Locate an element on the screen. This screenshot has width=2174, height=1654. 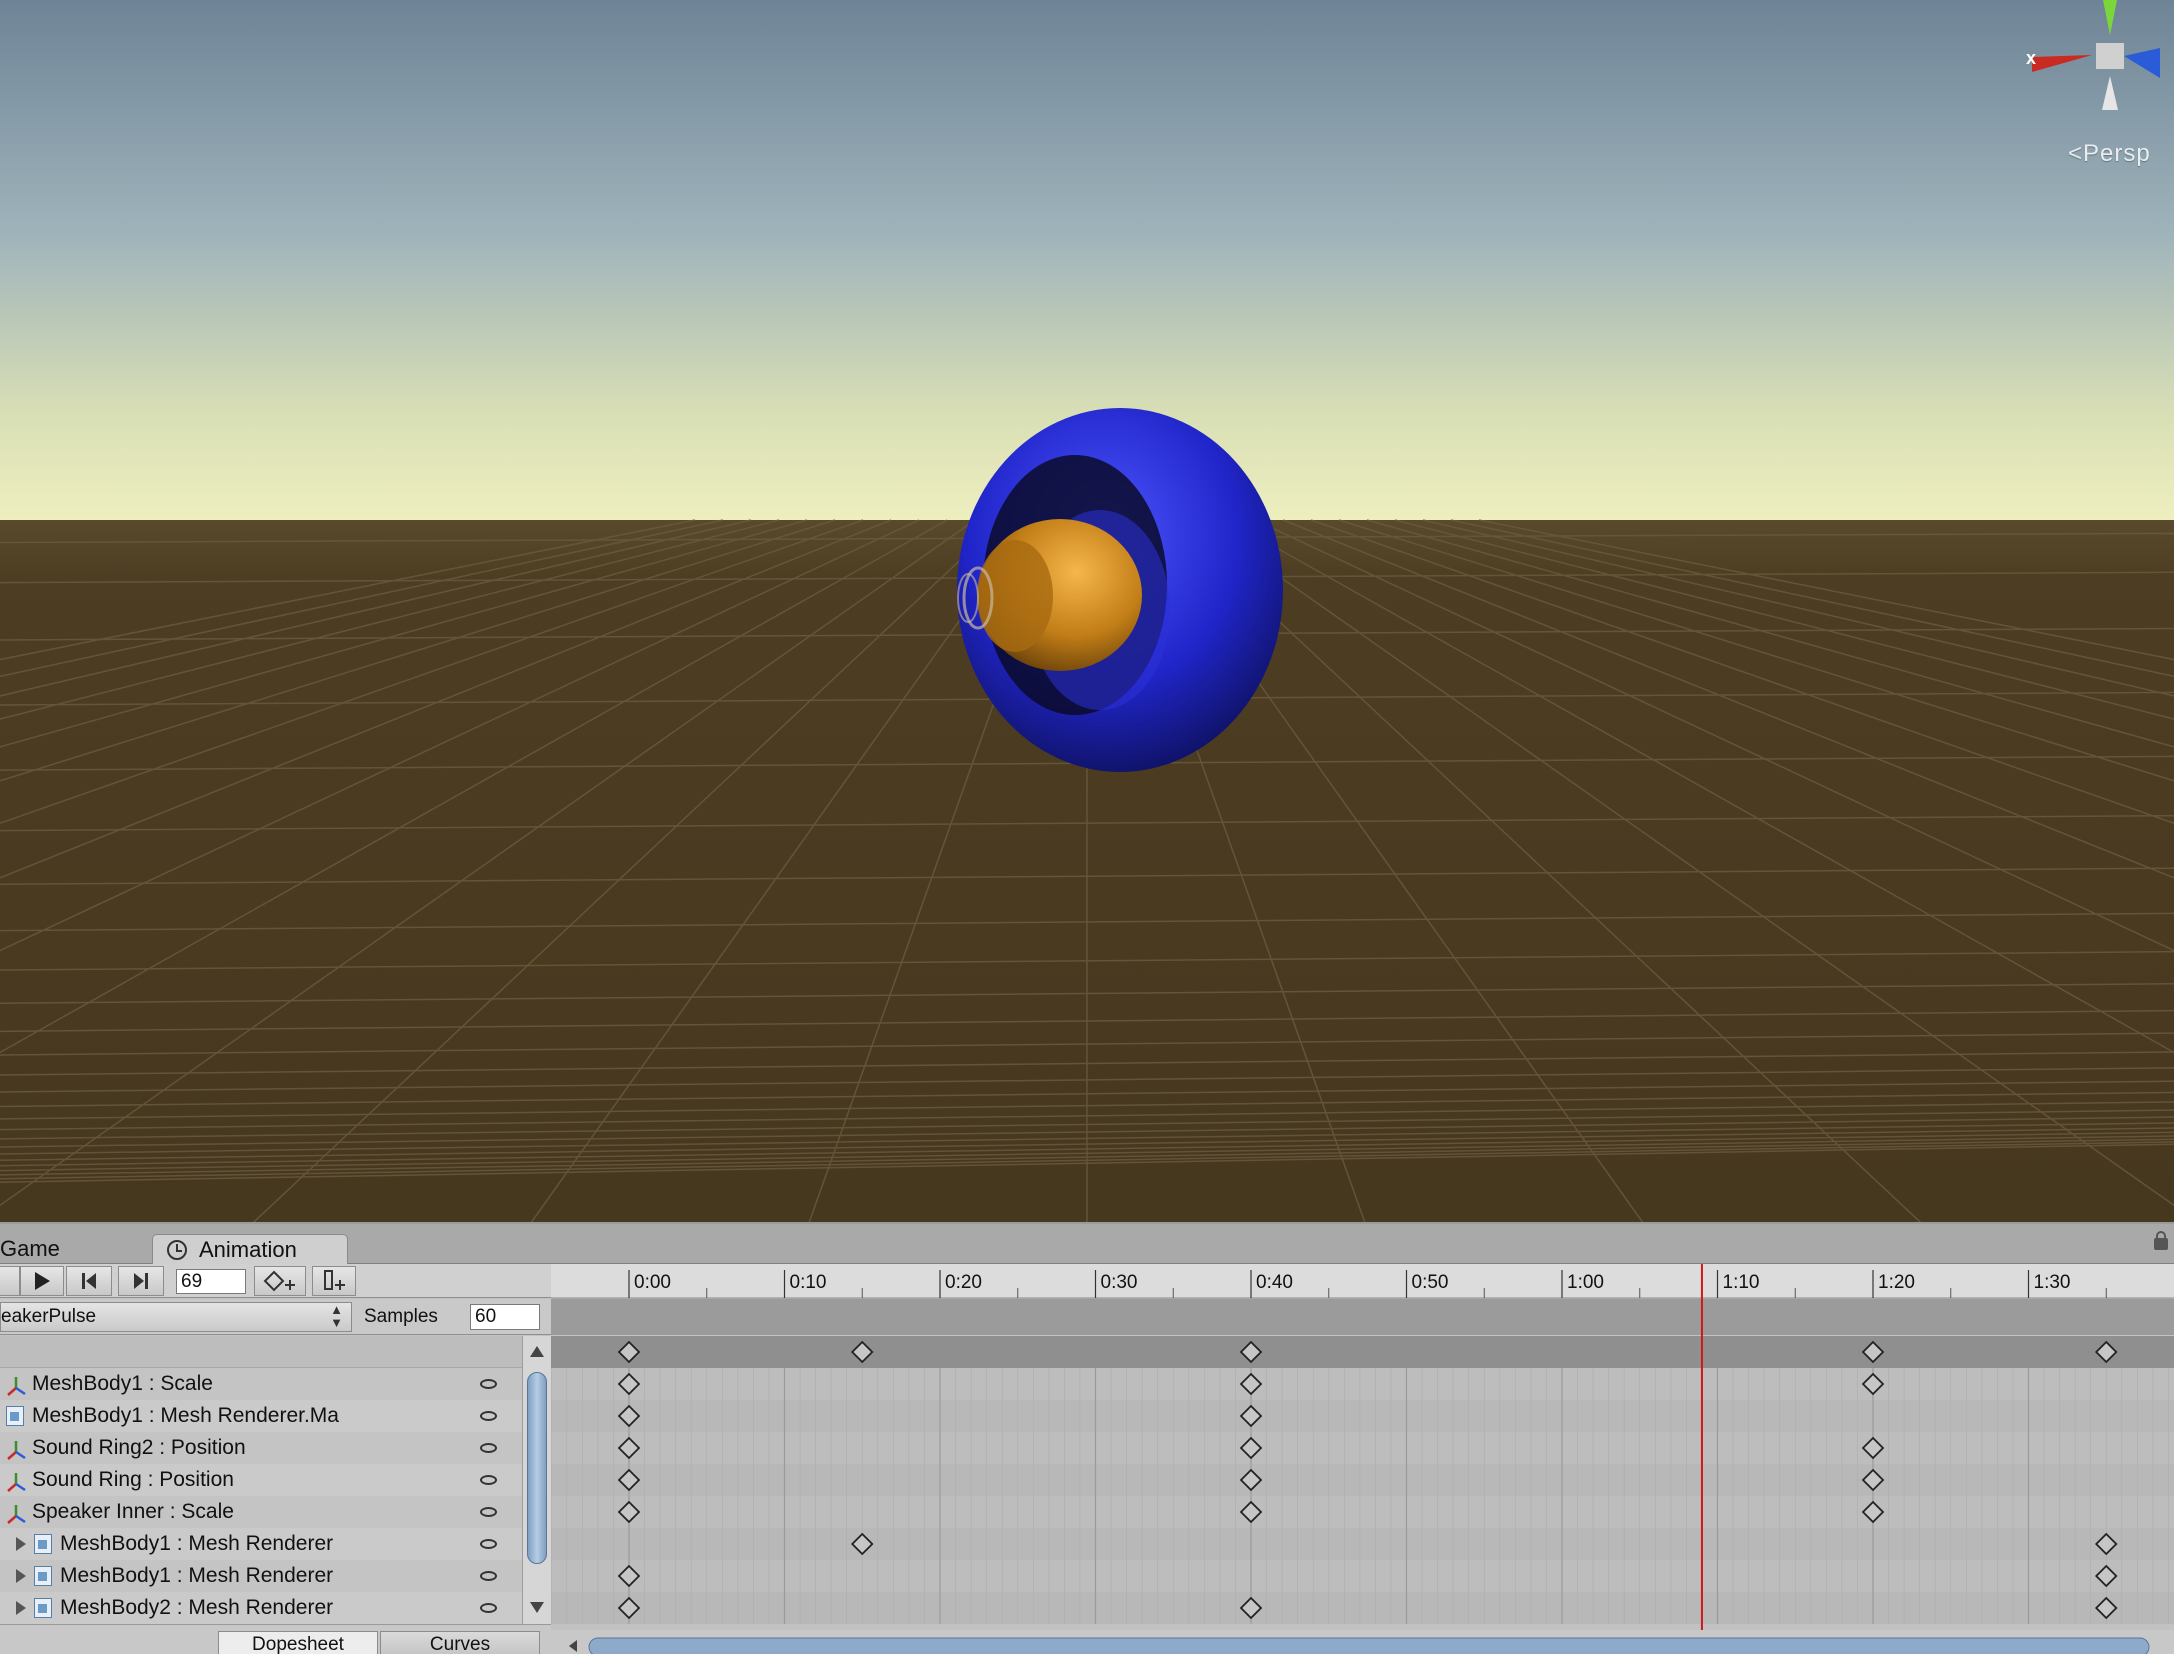
ruler-label: 0:00 is located at coordinates (652, 1282).